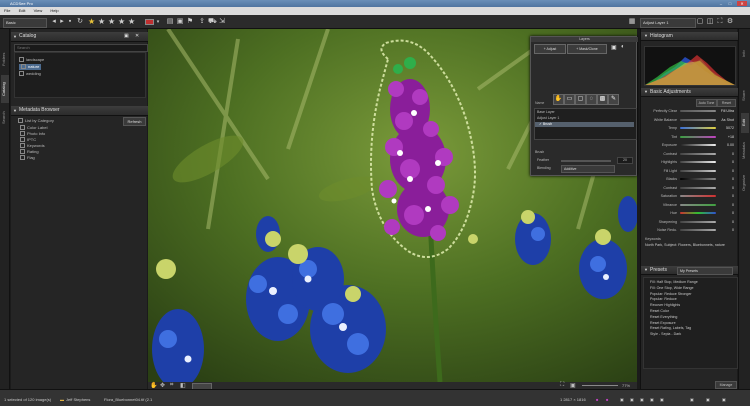 The height and width of the screenshot is (406, 750). Describe the element at coordinates (580, 99) in the screenshot. I see `eraser-tool-icon: ▢` at that location.